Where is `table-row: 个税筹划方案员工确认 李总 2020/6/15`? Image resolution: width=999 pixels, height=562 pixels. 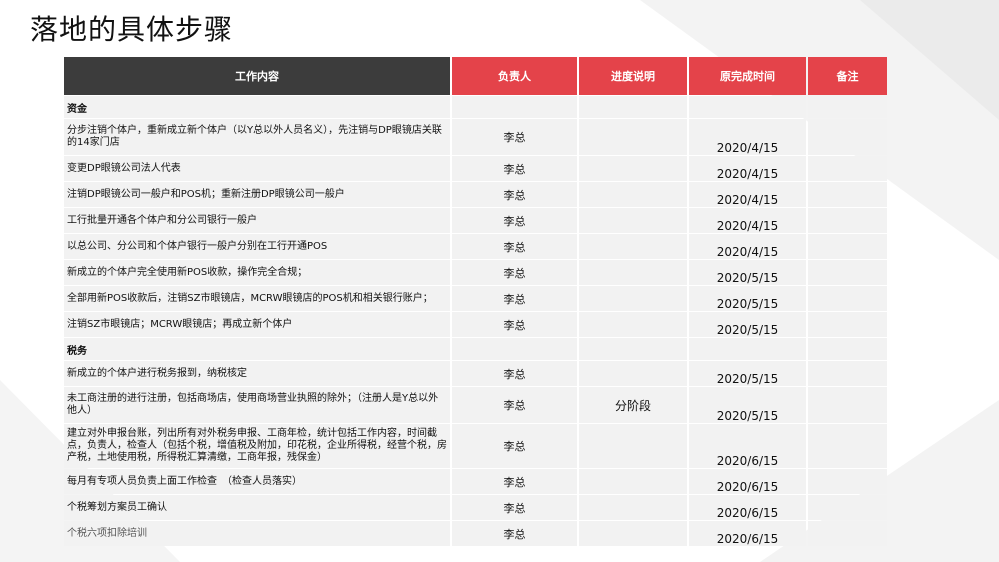 table-row: 个税筹划方案员工确认 李总 2020/6/15 is located at coordinates (475, 507).